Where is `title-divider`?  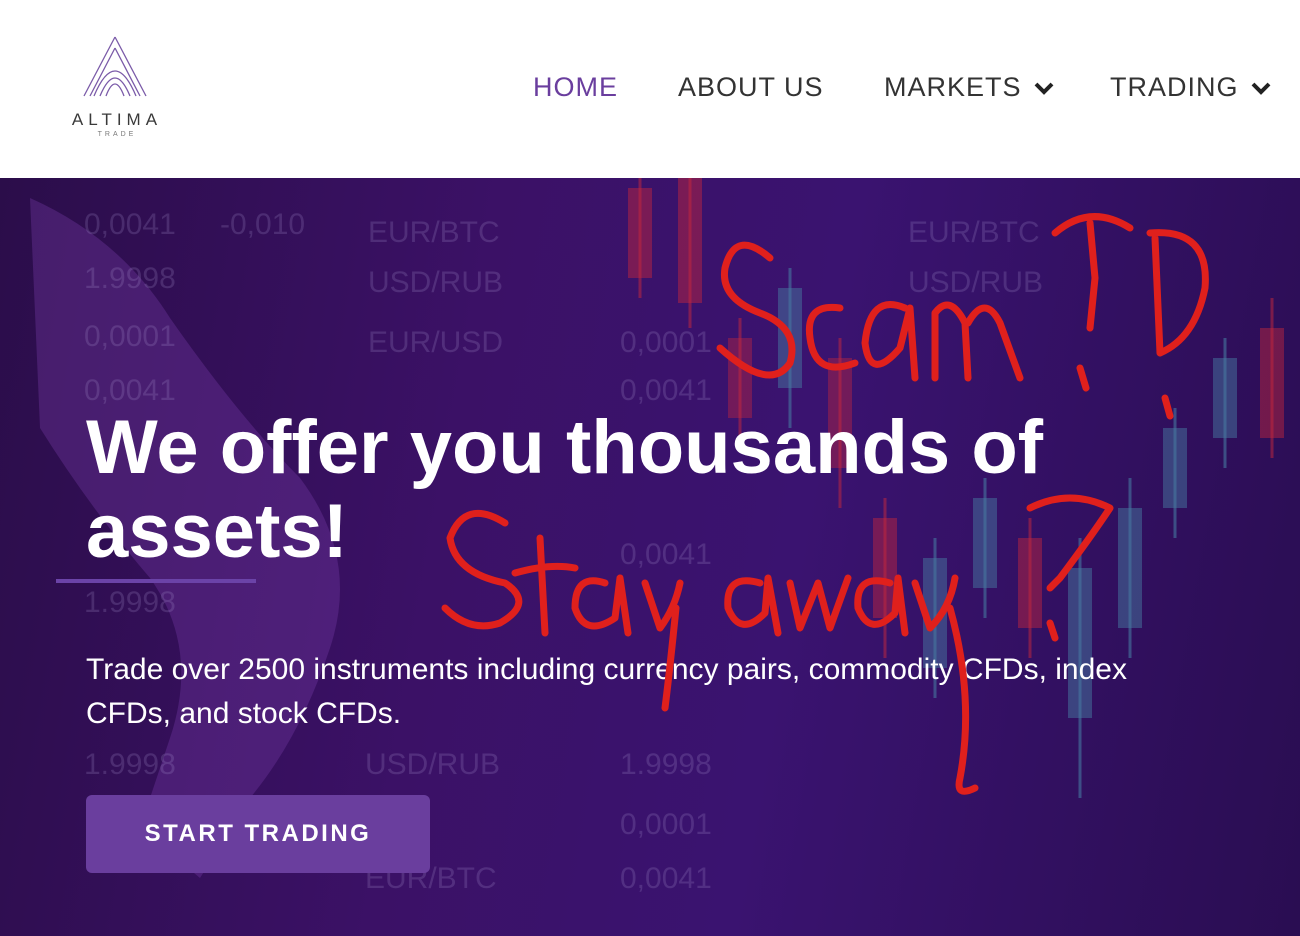
title-divider is located at coordinates (156, 581).